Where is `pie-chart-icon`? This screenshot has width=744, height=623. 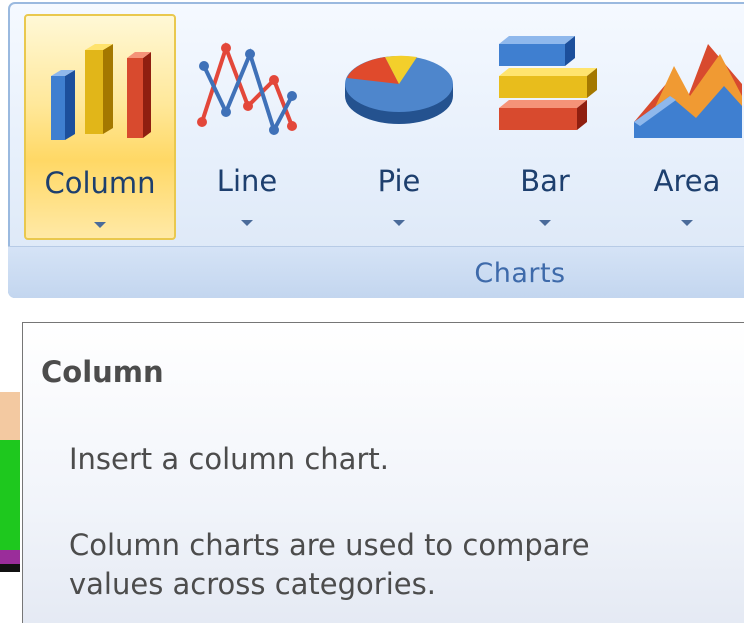
pie-chart-icon is located at coordinates (399, 86).